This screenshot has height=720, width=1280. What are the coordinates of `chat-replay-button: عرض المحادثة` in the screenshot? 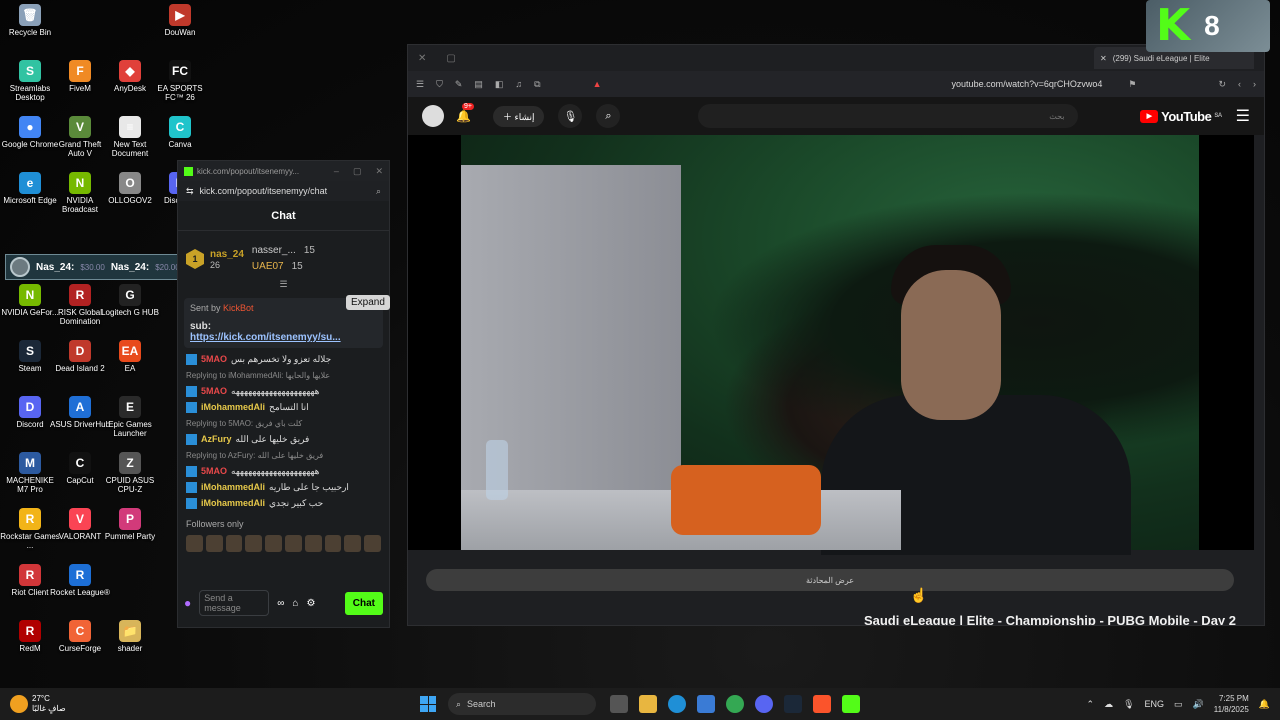 It's located at (830, 580).